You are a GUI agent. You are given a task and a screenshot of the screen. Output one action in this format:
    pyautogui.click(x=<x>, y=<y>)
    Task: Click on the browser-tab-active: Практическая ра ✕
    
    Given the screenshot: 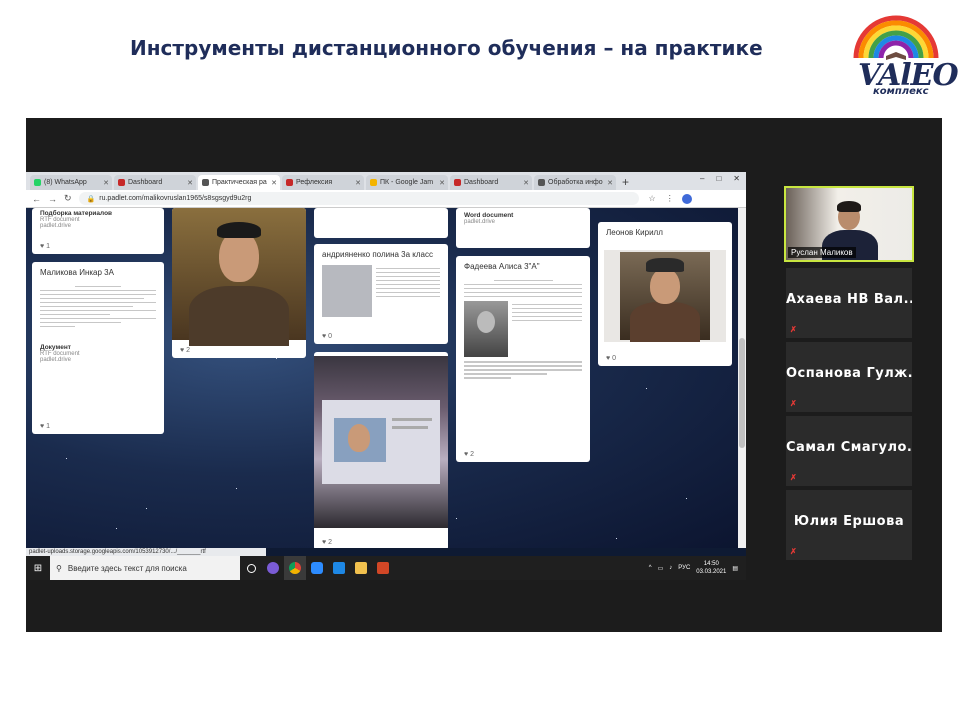 What is the action you would take?
    pyautogui.click(x=239, y=182)
    